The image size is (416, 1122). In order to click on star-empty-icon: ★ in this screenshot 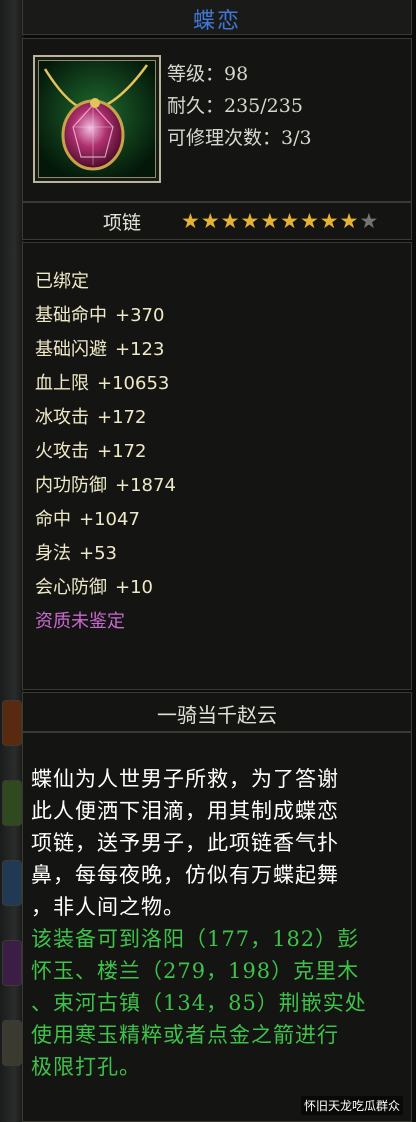, I will do `click(369, 221)`.